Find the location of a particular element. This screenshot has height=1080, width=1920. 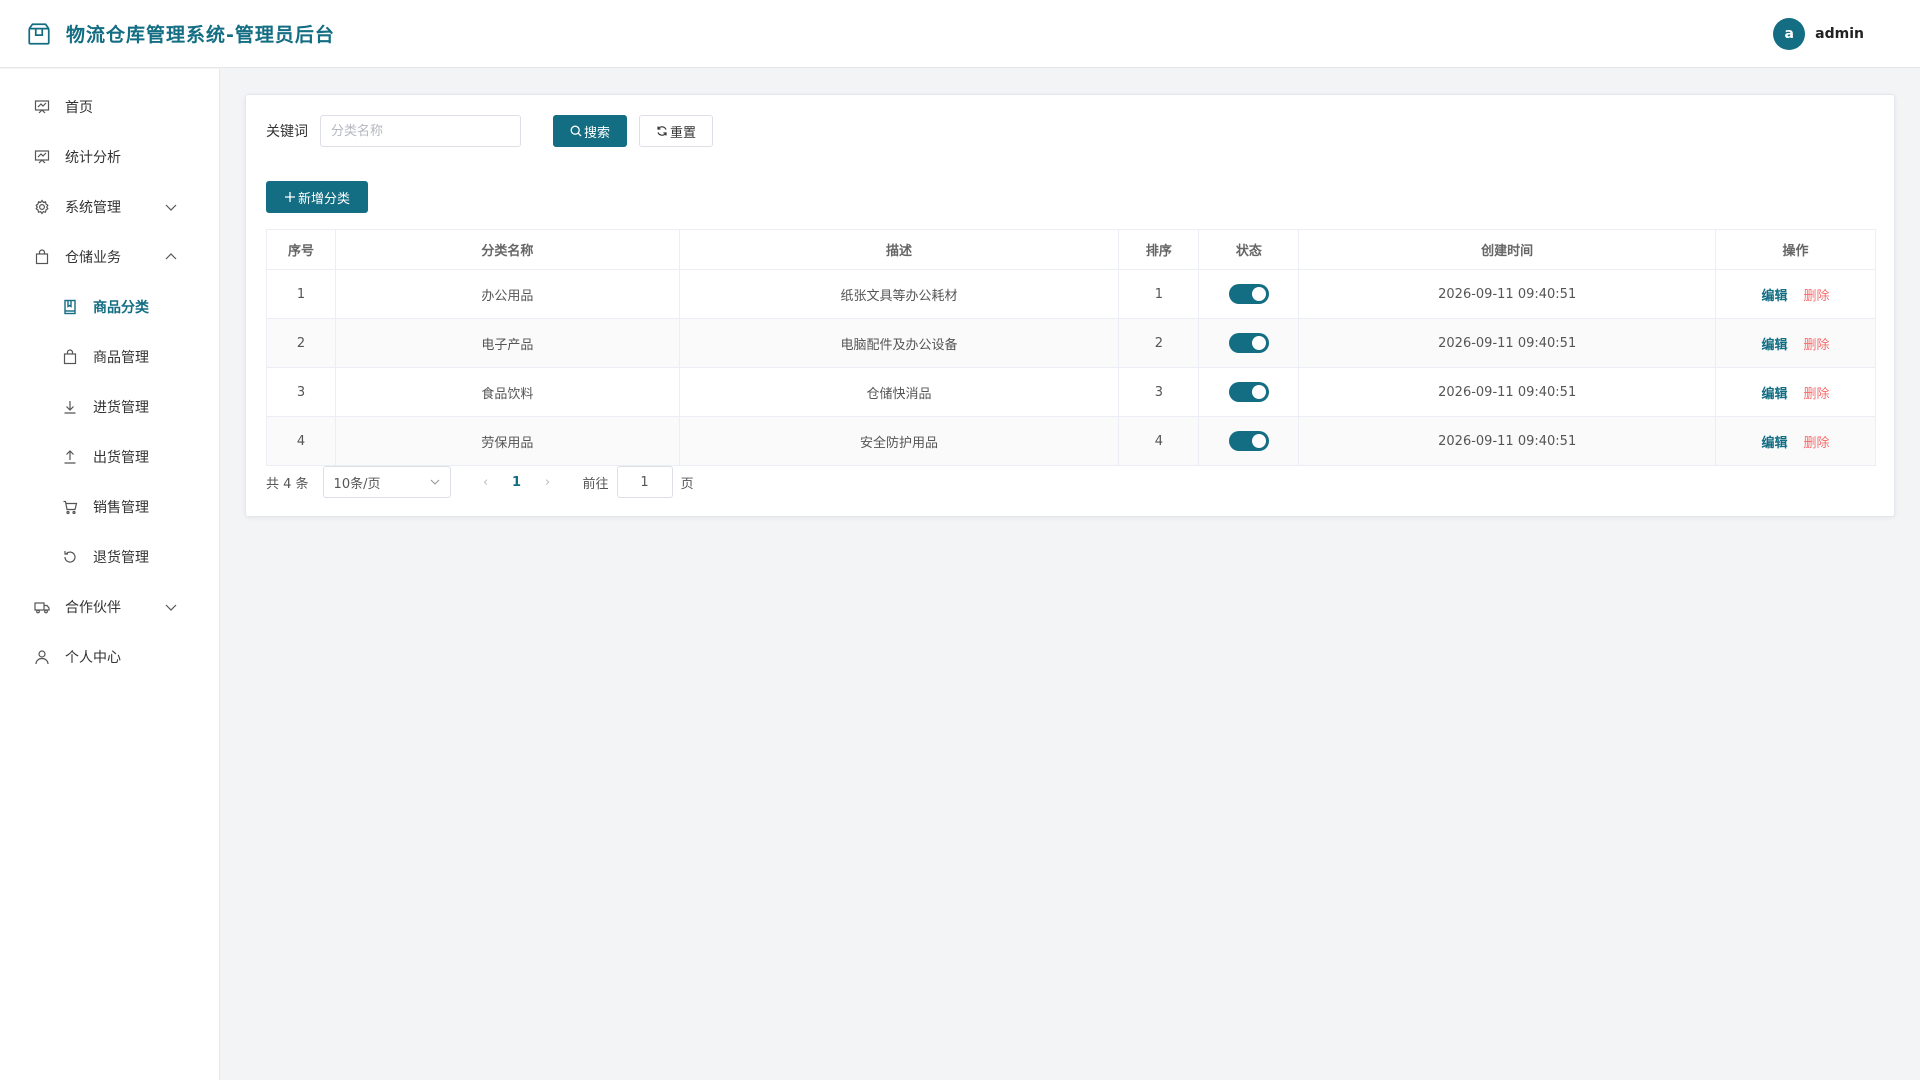

pagination: 共 4 条 10条/页 ‹ 1 › 前往 页 is located at coordinates (480, 482).